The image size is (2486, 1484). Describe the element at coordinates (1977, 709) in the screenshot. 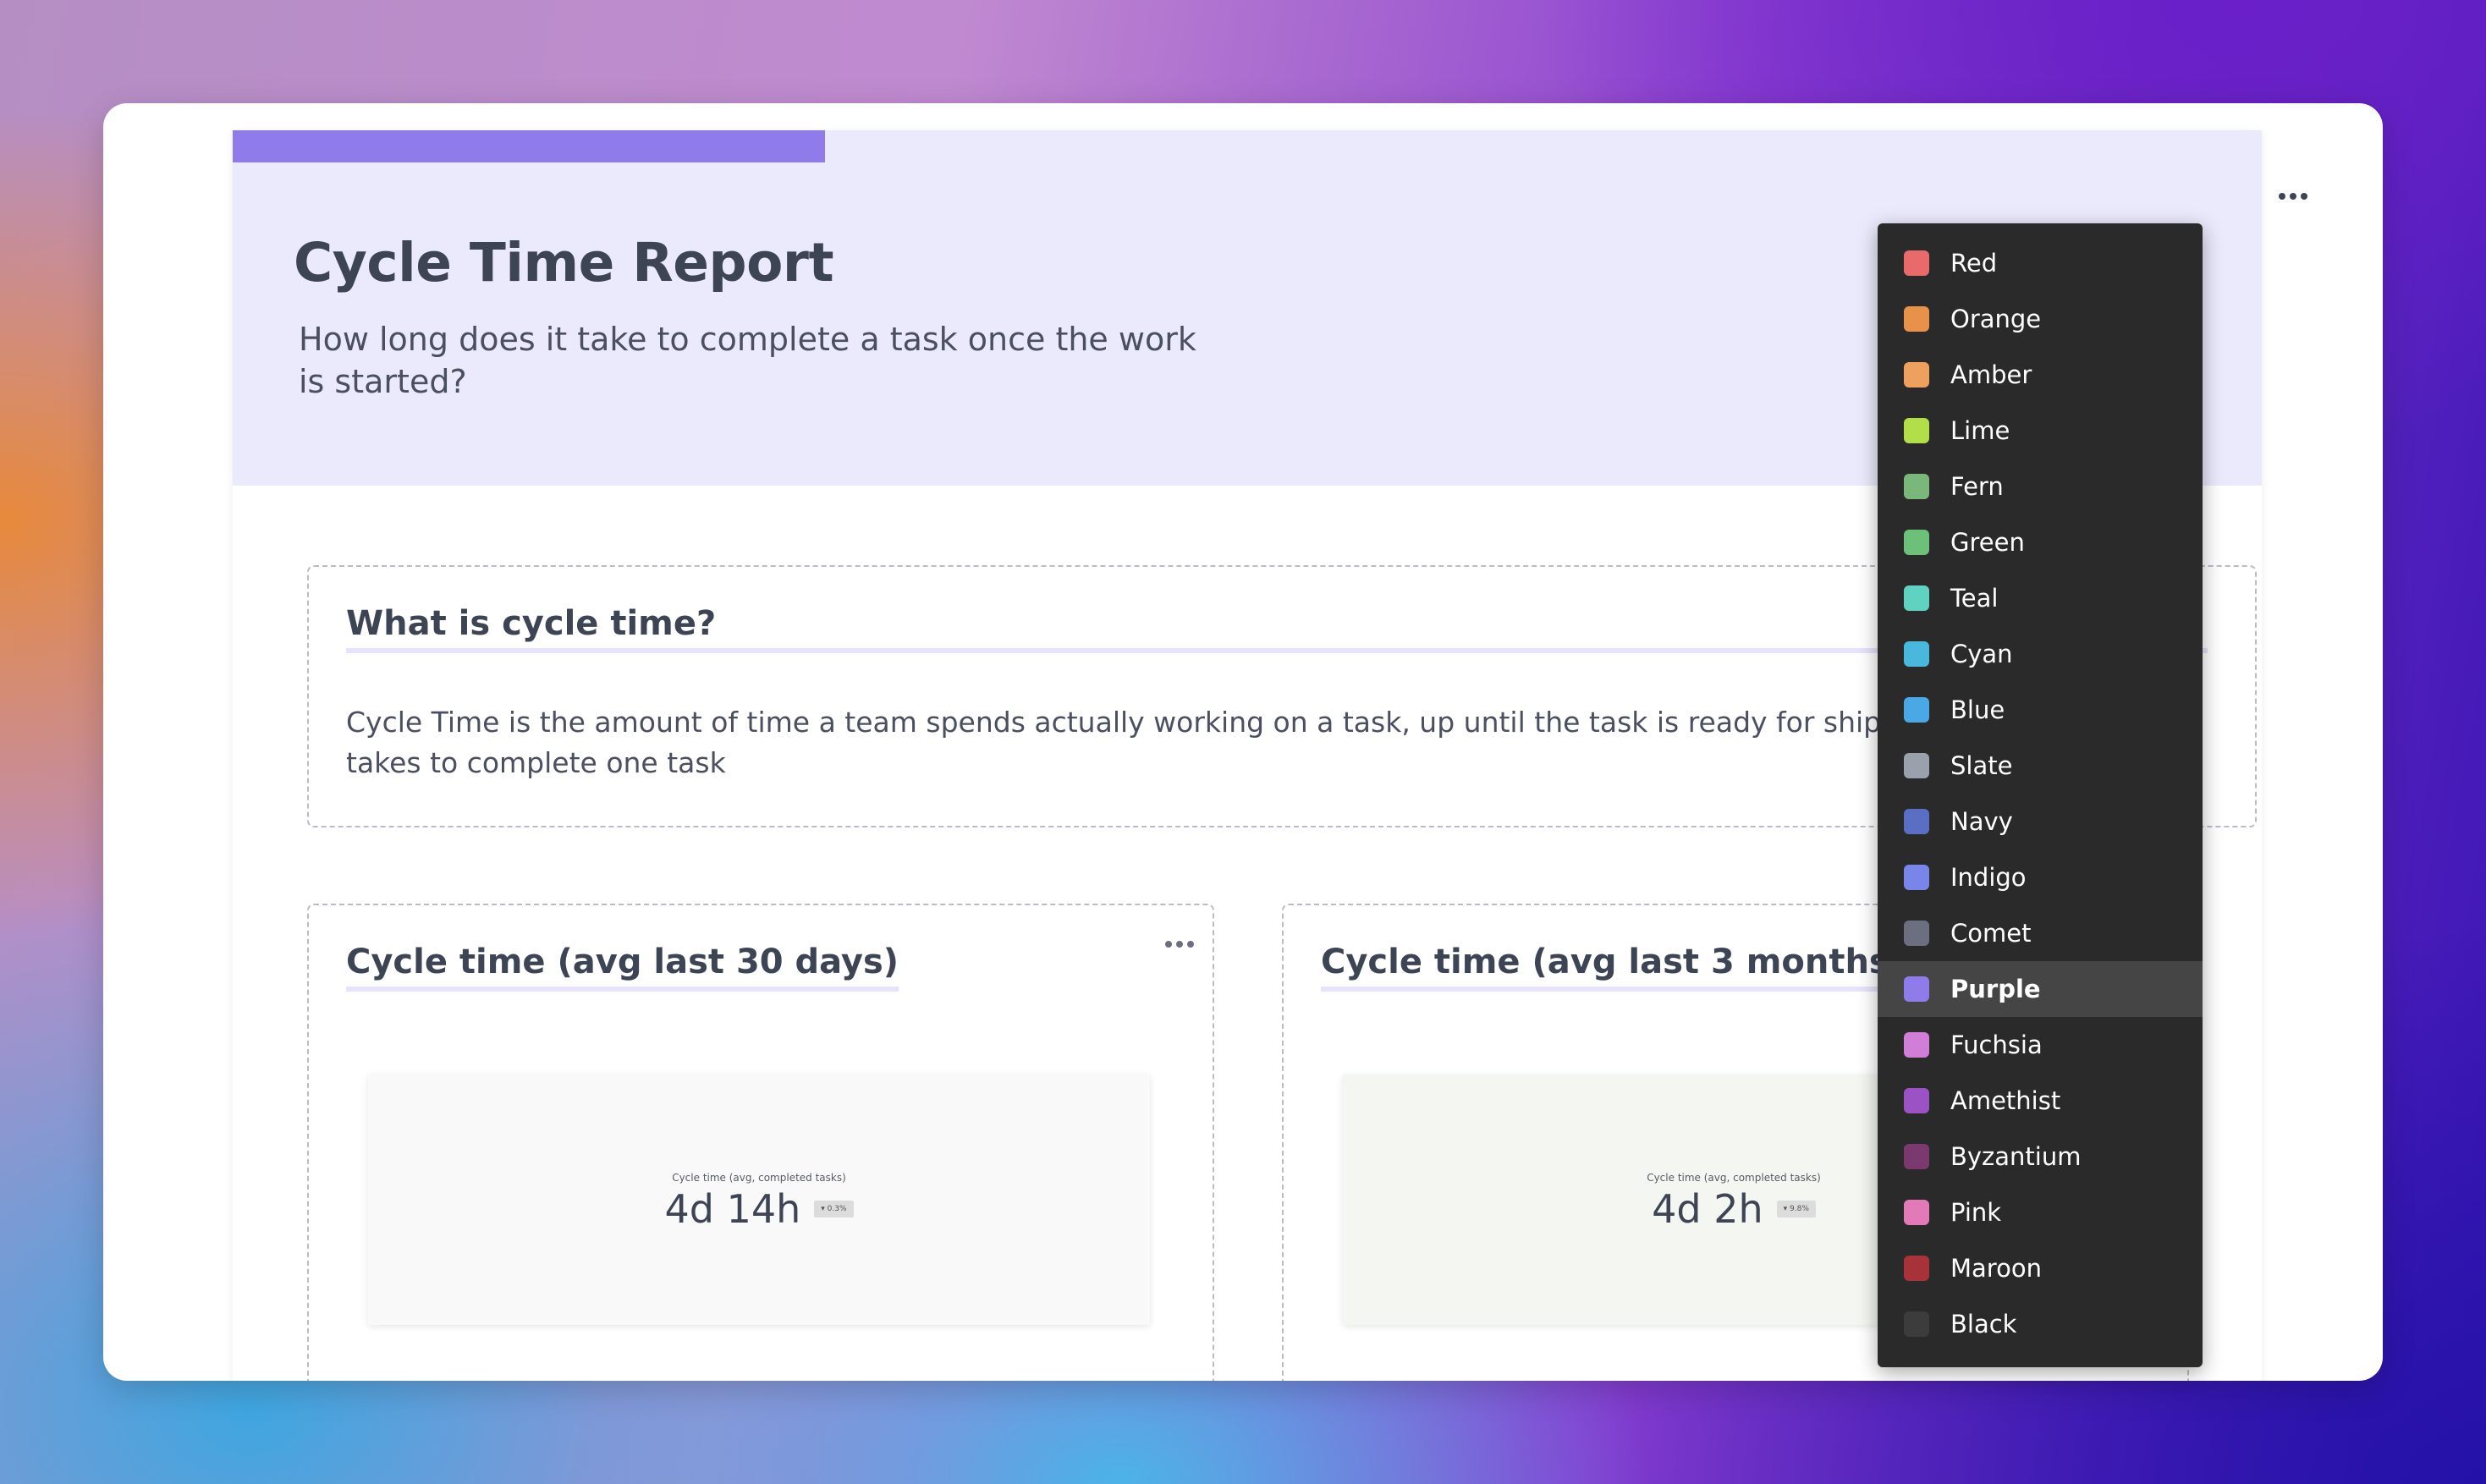

I see `color-option-label: Blue` at that location.